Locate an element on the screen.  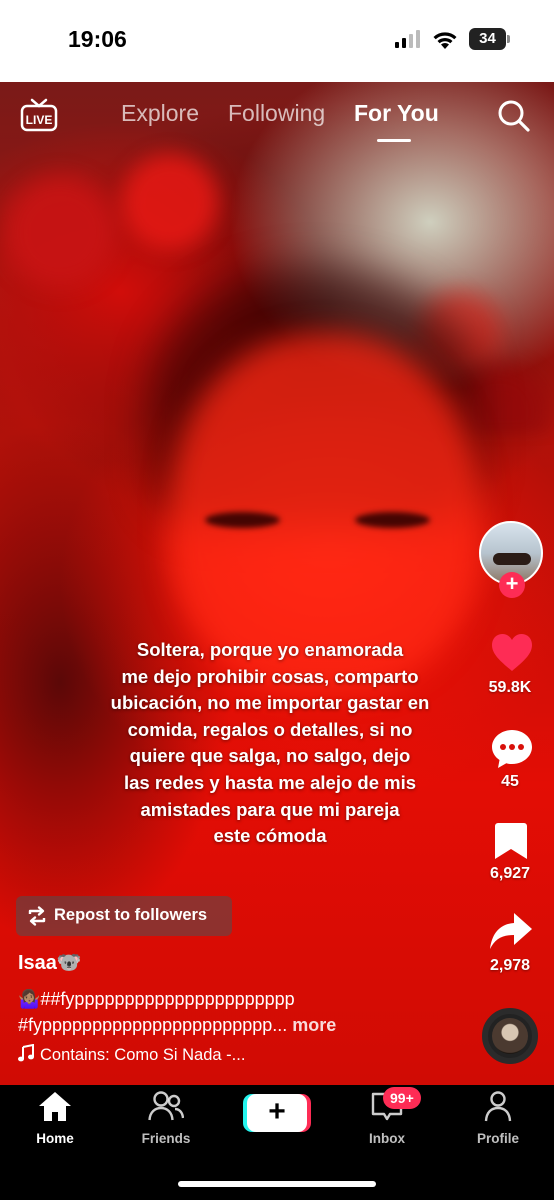
status-bar: 19:06 34 is located at coordinates (277, 41).